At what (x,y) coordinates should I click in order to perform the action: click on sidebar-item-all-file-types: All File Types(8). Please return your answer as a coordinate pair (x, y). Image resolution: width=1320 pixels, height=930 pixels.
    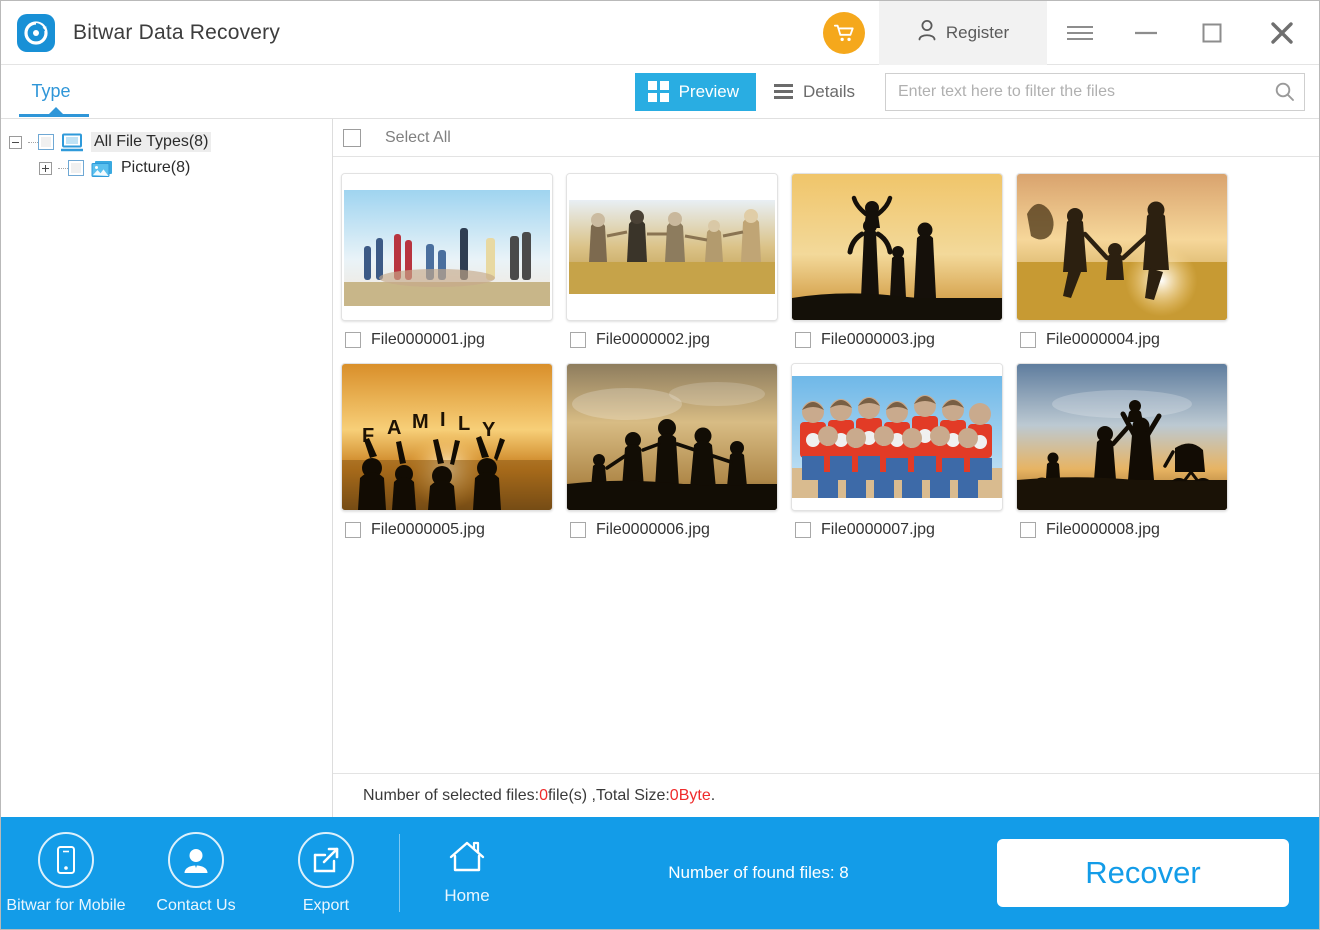
    Looking at the image, I should click on (166, 142).